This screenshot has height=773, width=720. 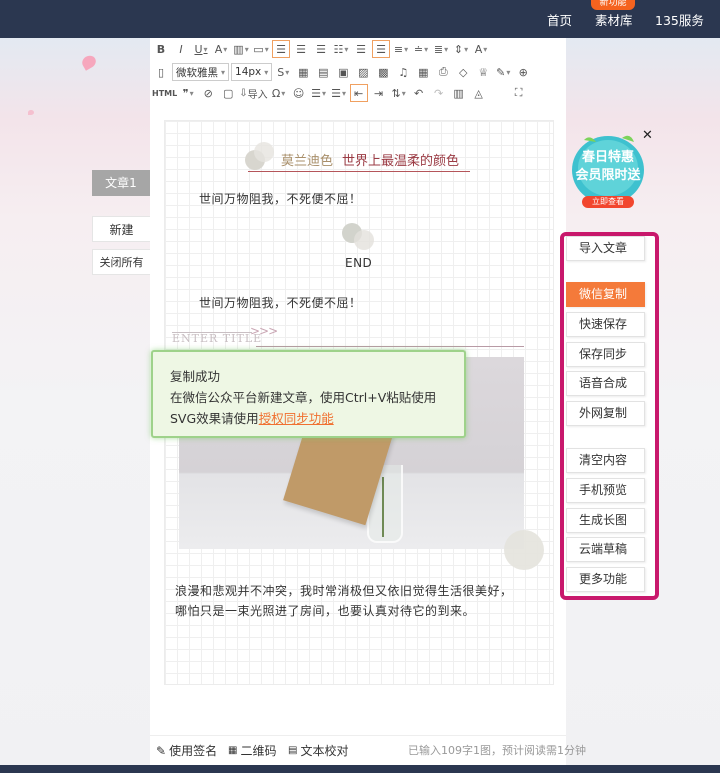 I want to click on table-icon: ▦, so click(x=303, y=72).